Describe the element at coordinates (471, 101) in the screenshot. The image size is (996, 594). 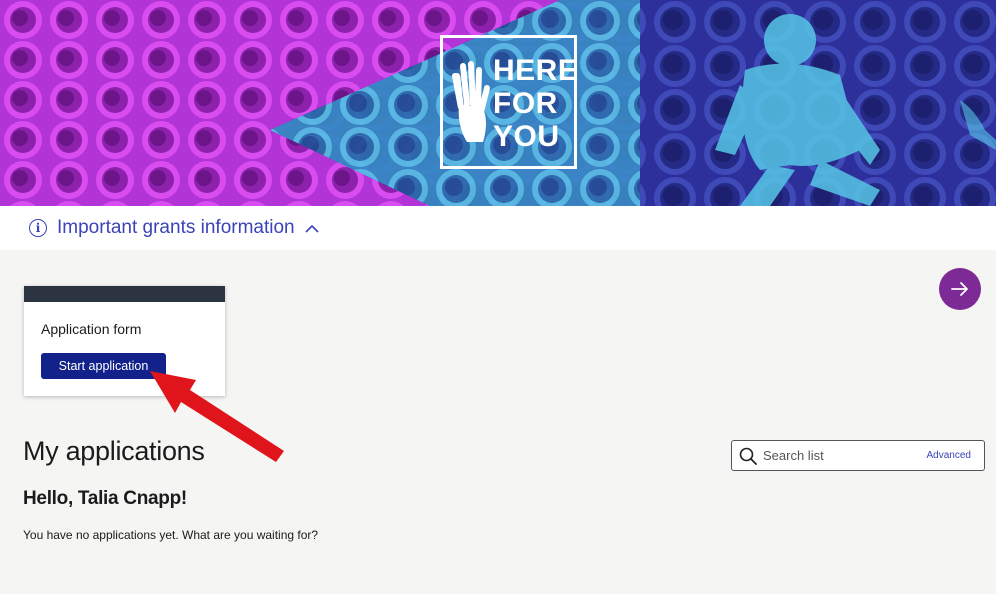
I see `hand-icon` at that location.